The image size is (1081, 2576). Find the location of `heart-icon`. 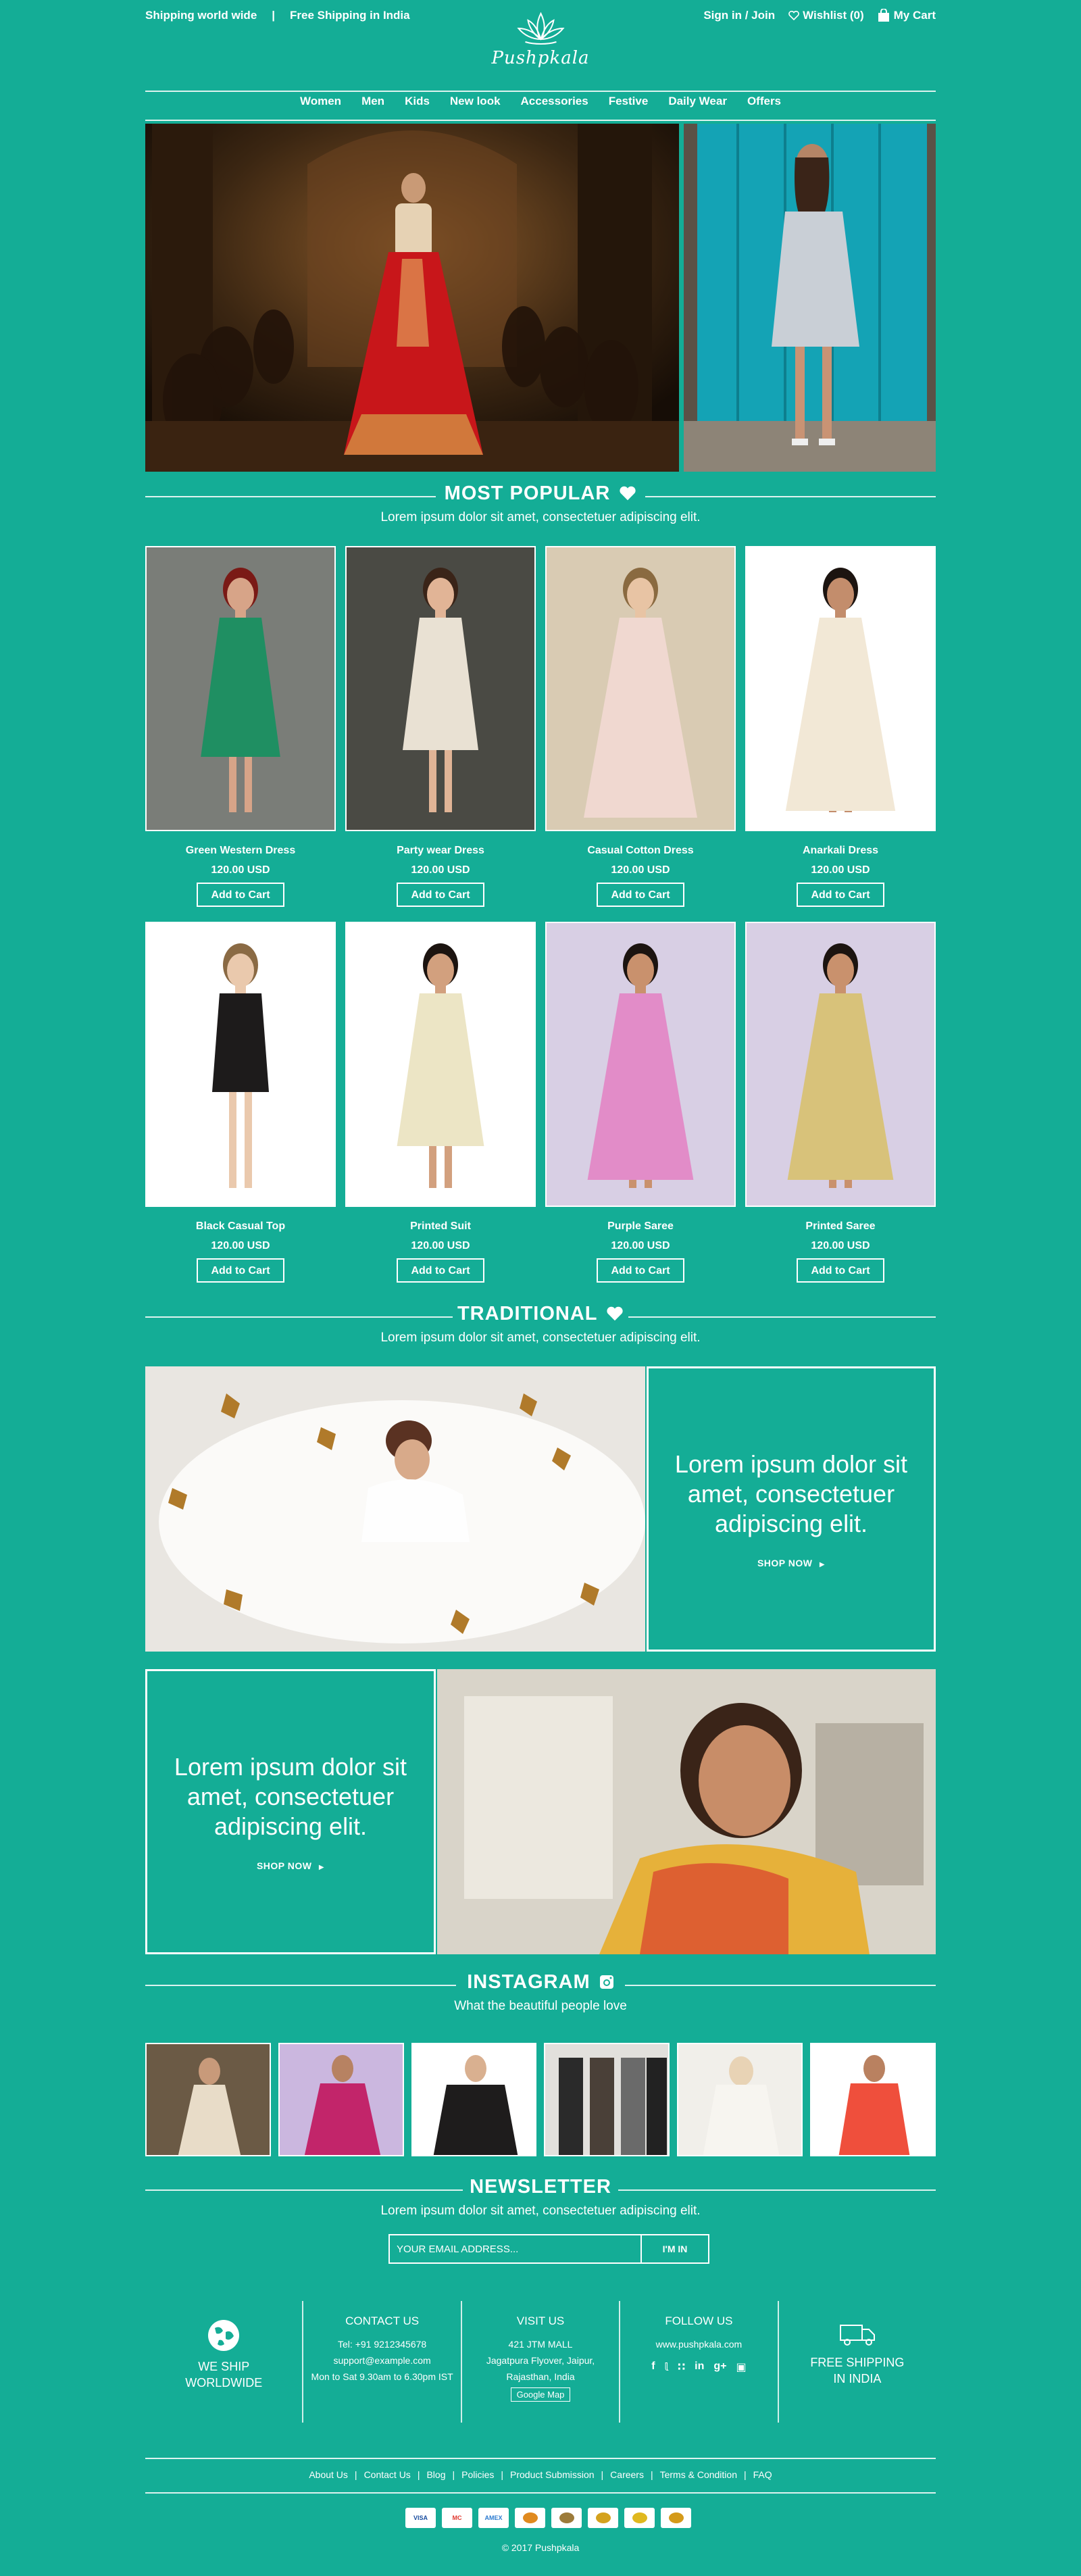

heart-icon is located at coordinates (628, 493).